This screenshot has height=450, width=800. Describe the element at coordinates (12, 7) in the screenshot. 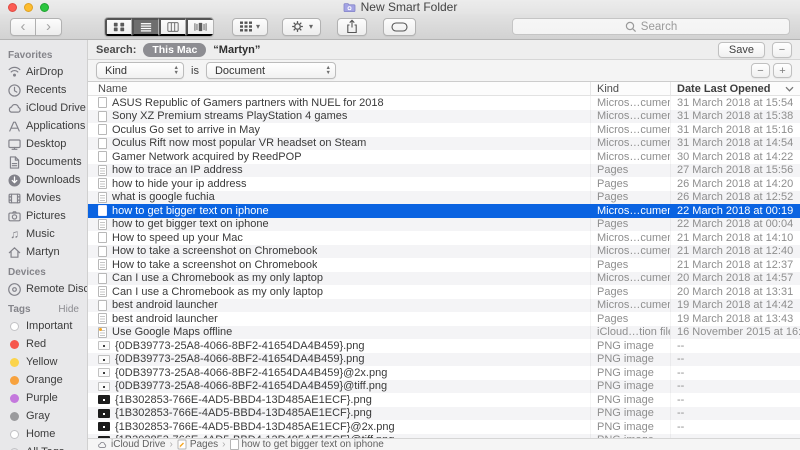

I see `close-button` at that location.